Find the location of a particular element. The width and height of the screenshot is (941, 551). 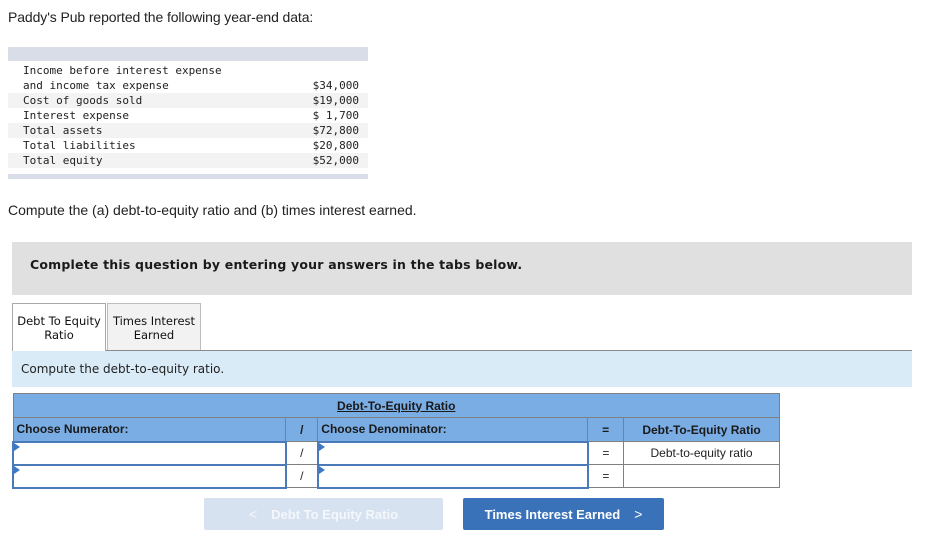

tab-times-interest-earned: Times Interest Earned is located at coordinates (154, 326).